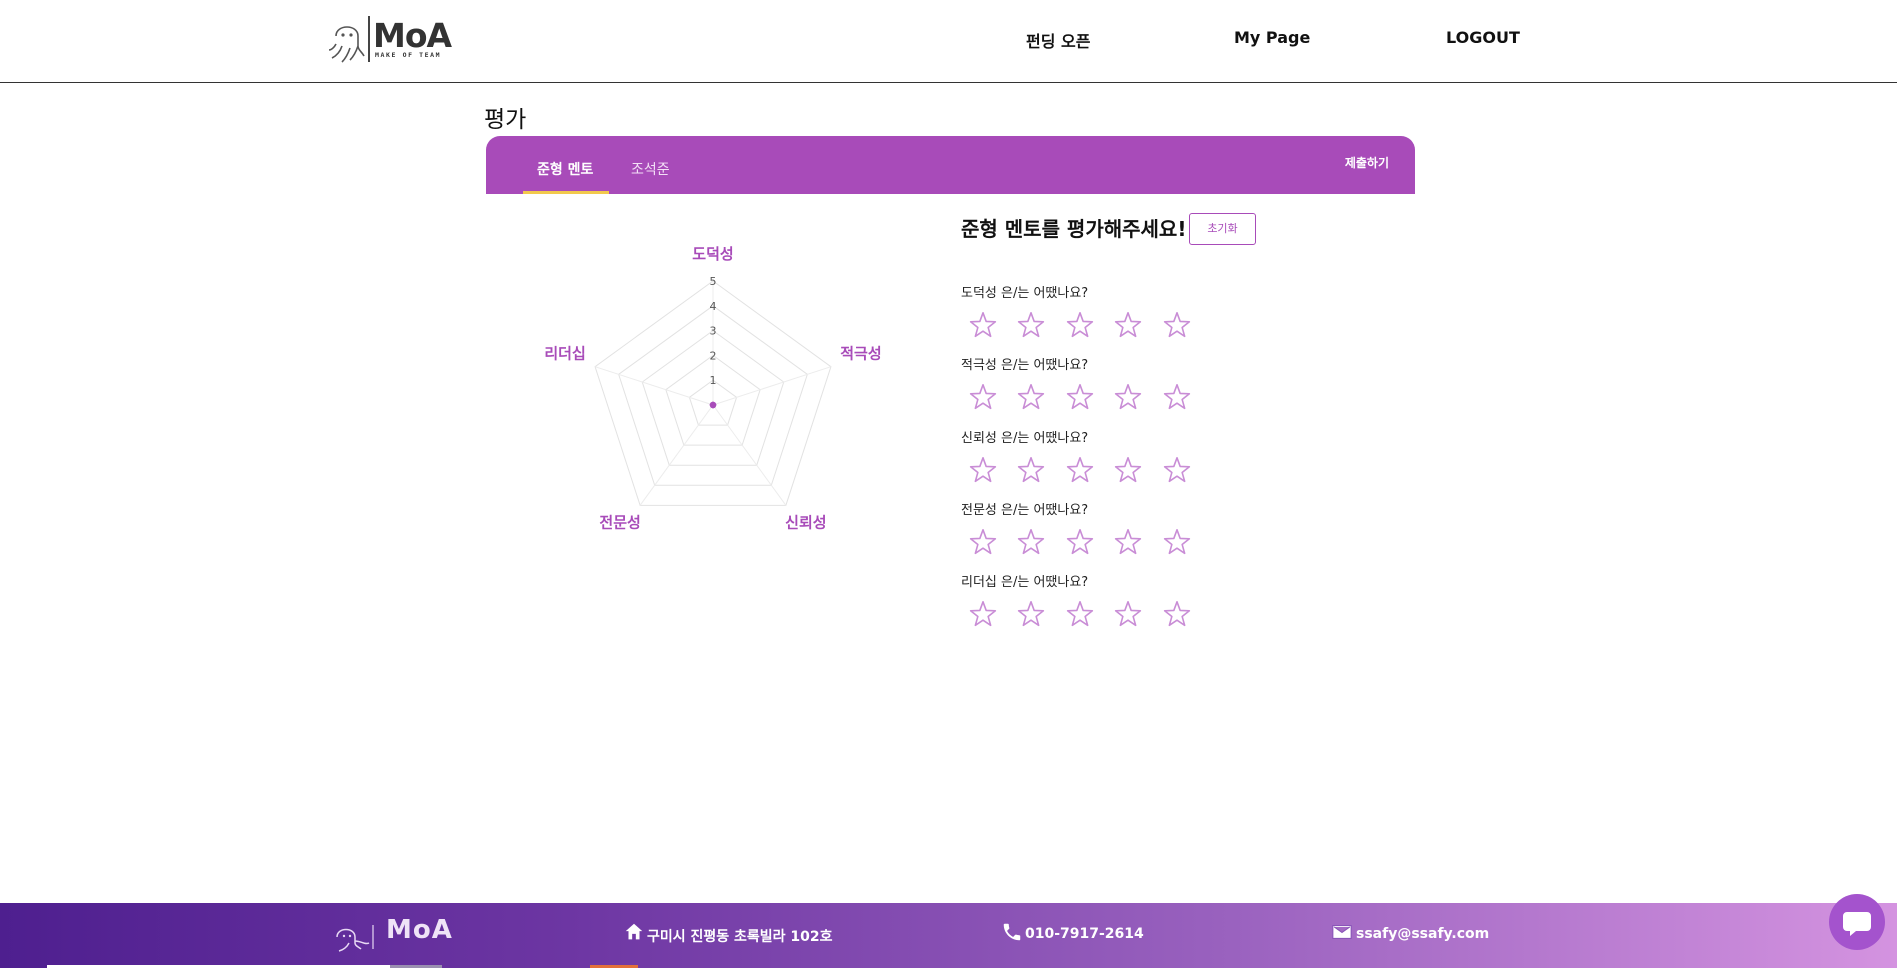  I want to click on footer-email: ssafy@ssafy.com, so click(1423, 934).